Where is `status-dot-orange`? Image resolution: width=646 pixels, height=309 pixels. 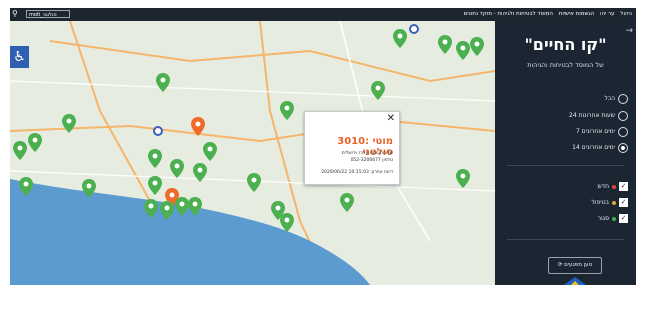 status-dot-orange is located at coordinates (614, 202).